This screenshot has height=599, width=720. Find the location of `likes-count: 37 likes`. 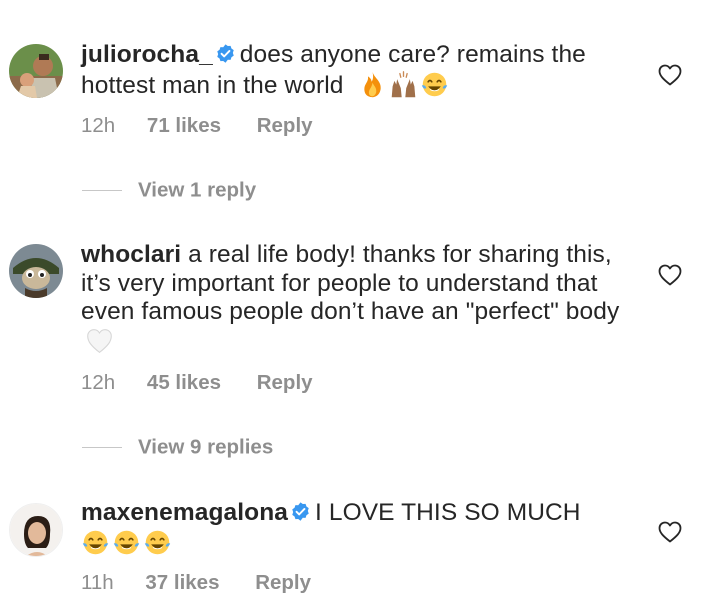

likes-count: 37 likes is located at coordinates (182, 583).